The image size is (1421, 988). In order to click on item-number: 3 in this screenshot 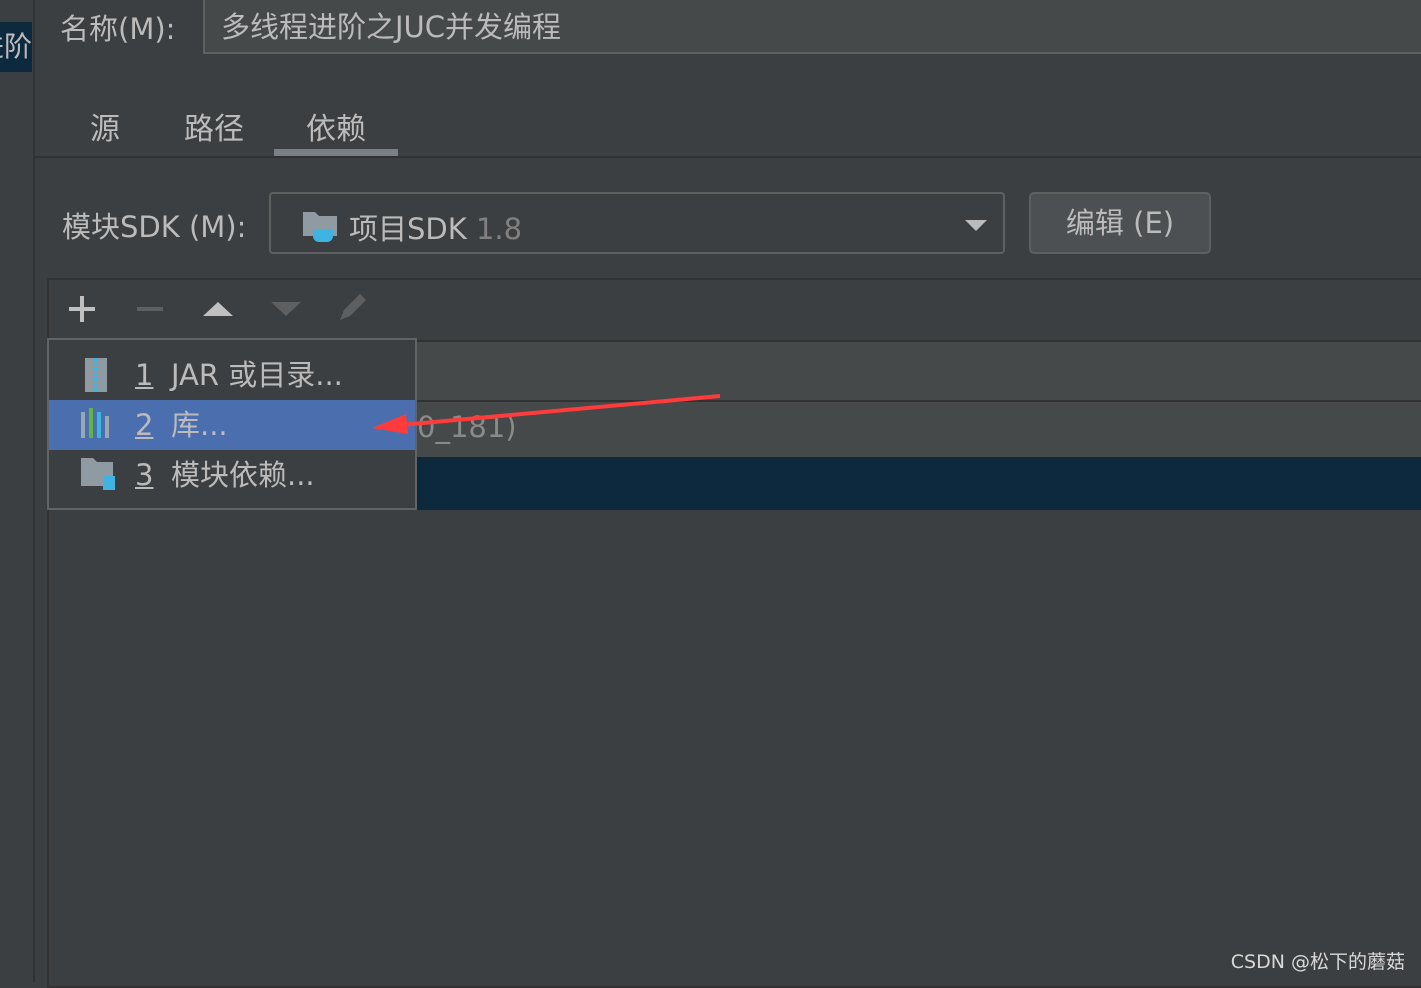, I will do `click(144, 475)`.